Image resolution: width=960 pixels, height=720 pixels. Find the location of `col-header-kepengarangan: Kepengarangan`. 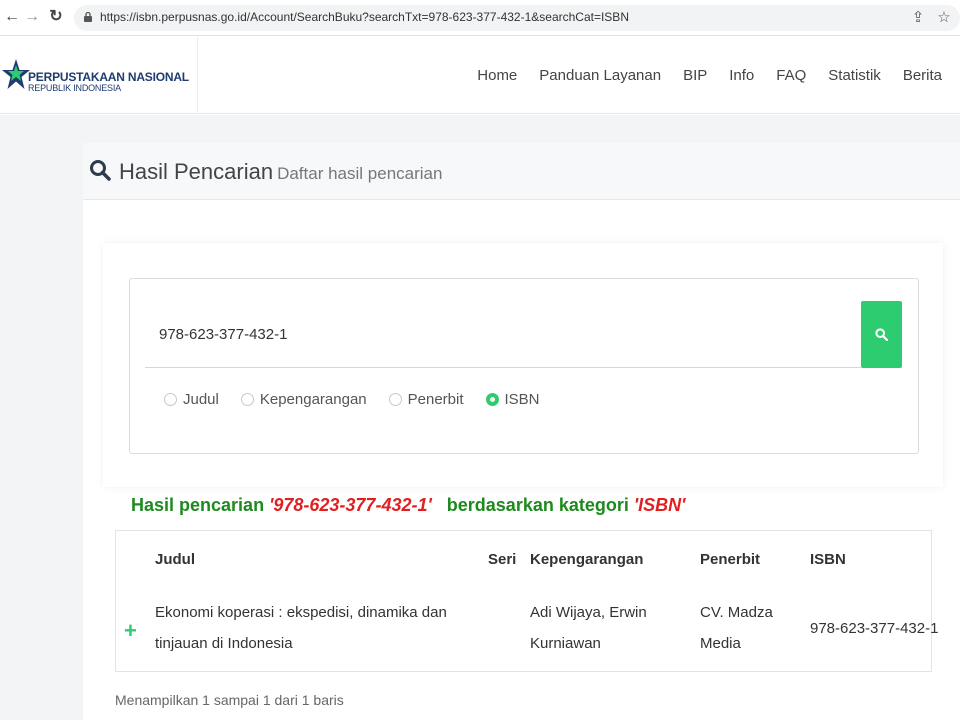

col-header-kepengarangan: Kepengarangan is located at coordinates (586, 559).